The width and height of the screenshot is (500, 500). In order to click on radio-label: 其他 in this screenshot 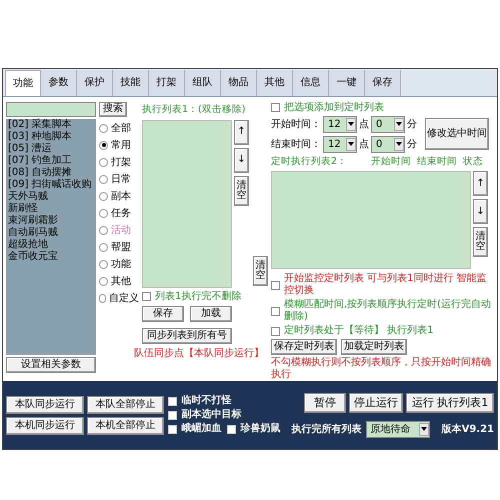, I will do `click(121, 281)`.